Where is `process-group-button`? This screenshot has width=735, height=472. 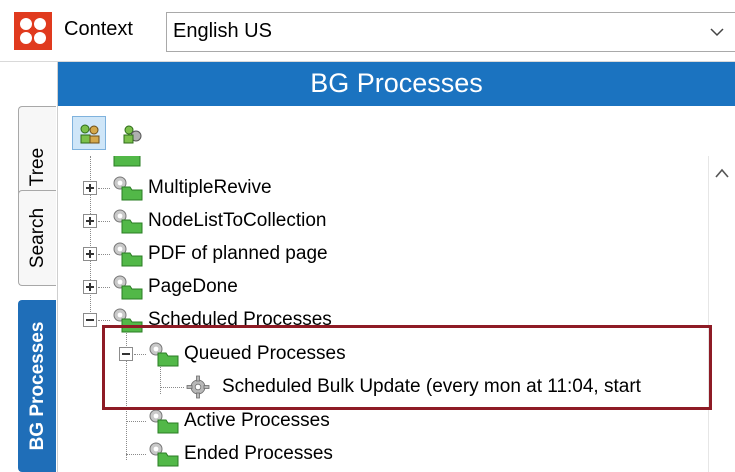 process-group-button is located at coordinates (89, 133).